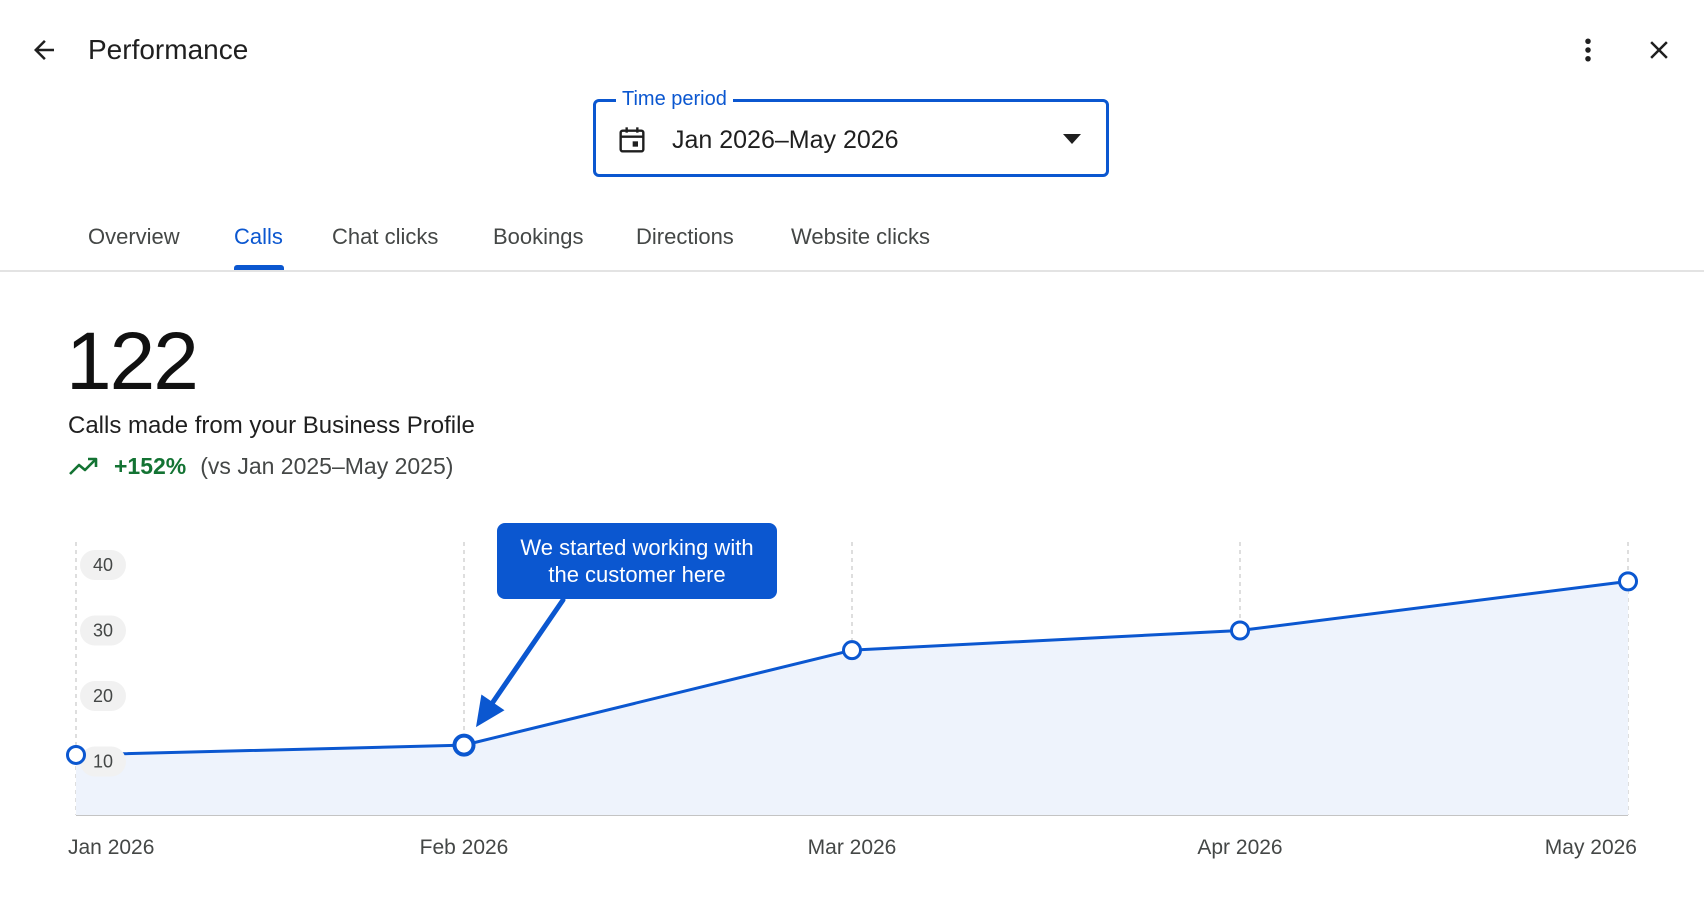  Describe the element at coordinates (1591, 847) in the screenshot. I see `x-tick-label: May 2026` at that location.